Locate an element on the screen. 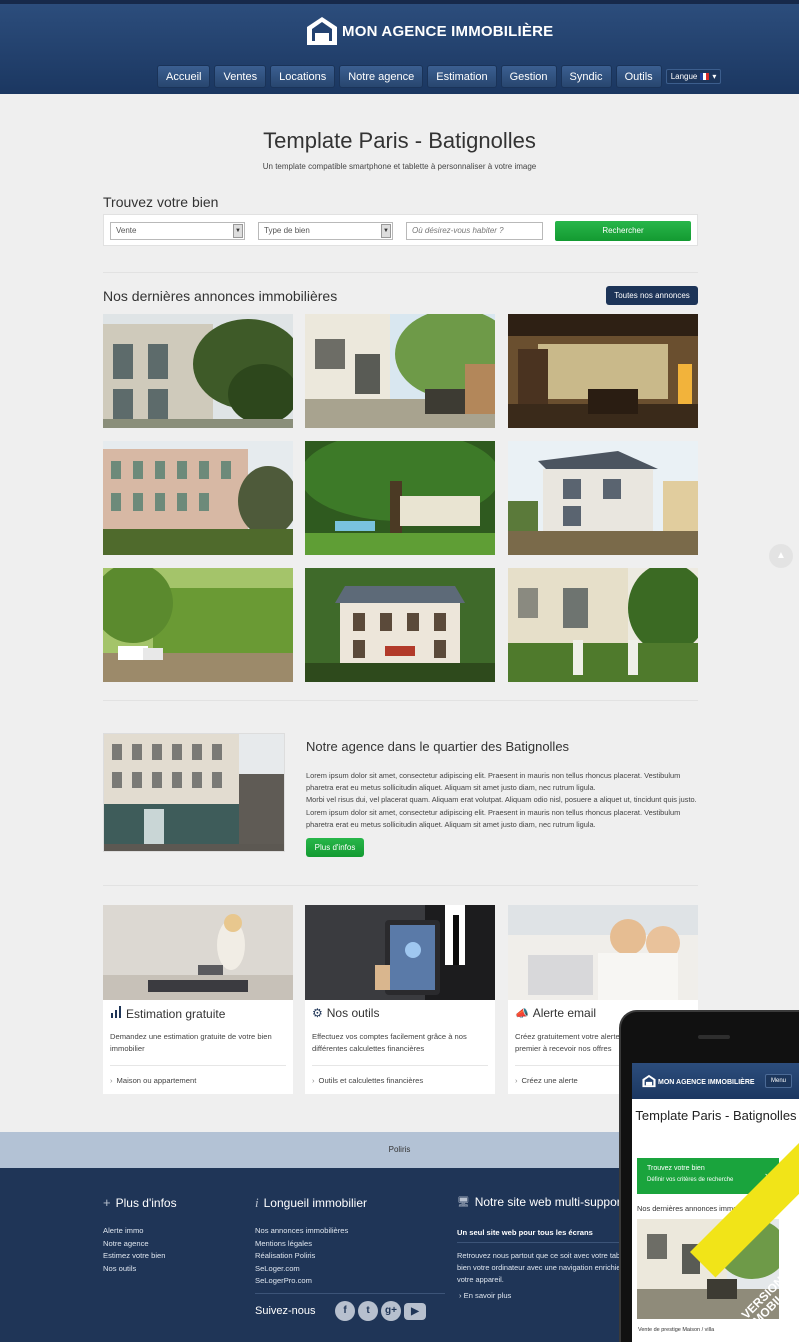 This screenshot has height=1342, width=799. service-separator is located at coordinates (198, 1065).